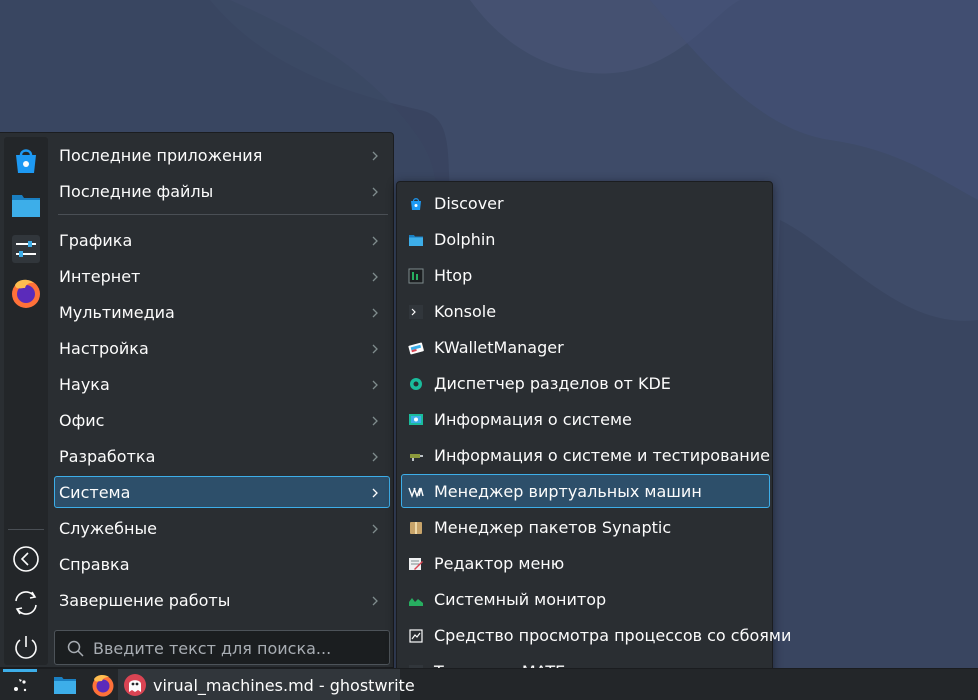 The height and width of the screenshot is (700, 978). Describe the element at coordinates (552, 383) in the screenshot. I see `app-label: Диспетчер разделов от KDE` at that location.